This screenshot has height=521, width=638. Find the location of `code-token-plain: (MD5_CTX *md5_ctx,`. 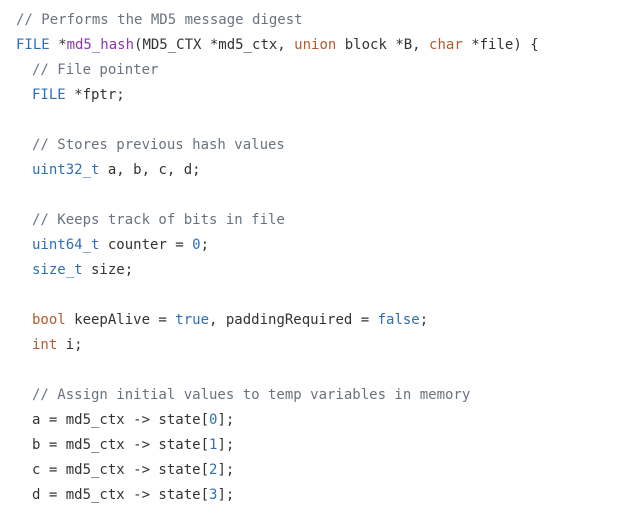

code-token-plain: (MD5_CTX *md5_ctx, is located at coordinates (214, 45).